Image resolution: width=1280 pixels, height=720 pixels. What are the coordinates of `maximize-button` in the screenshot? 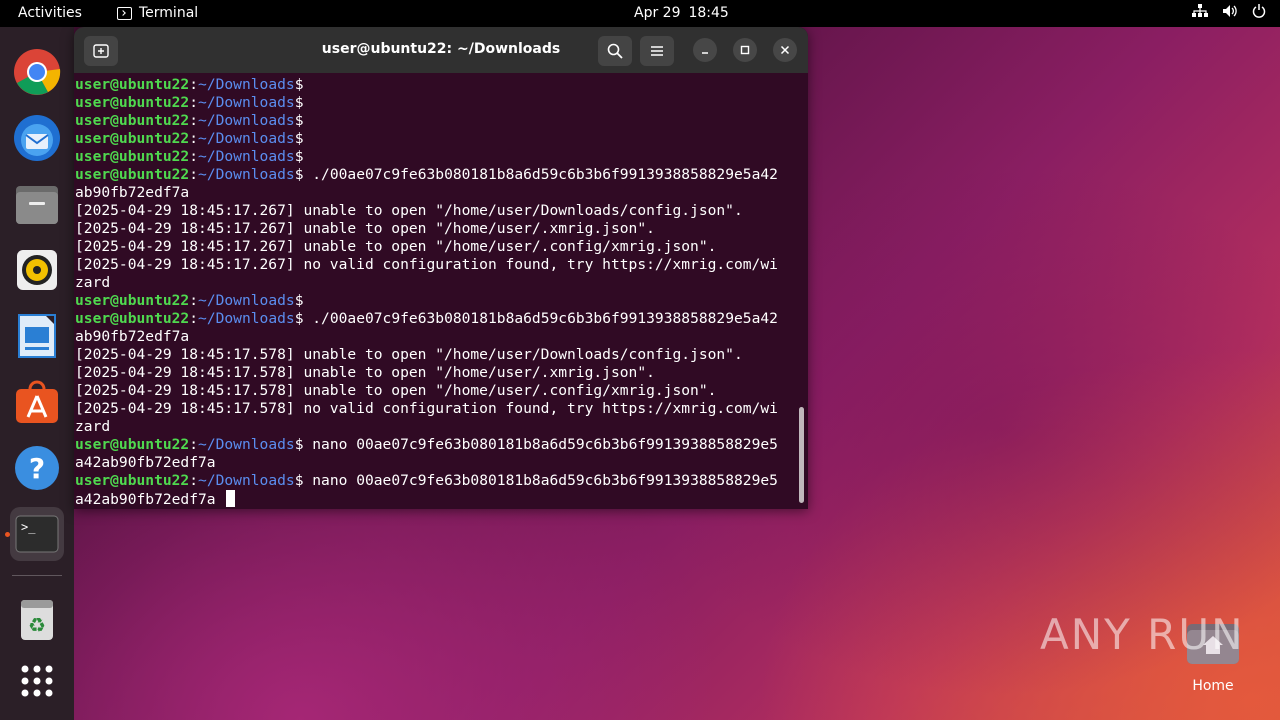 It's located at (745, 50).